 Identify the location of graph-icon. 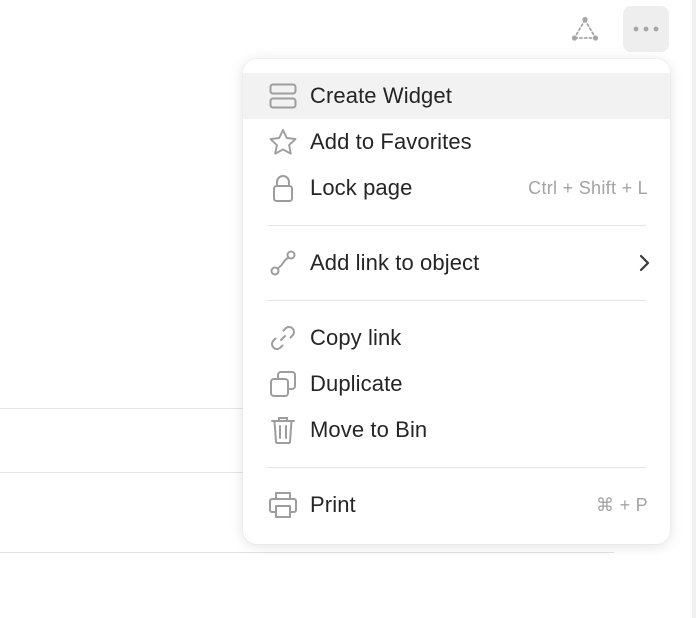
(585, 29).